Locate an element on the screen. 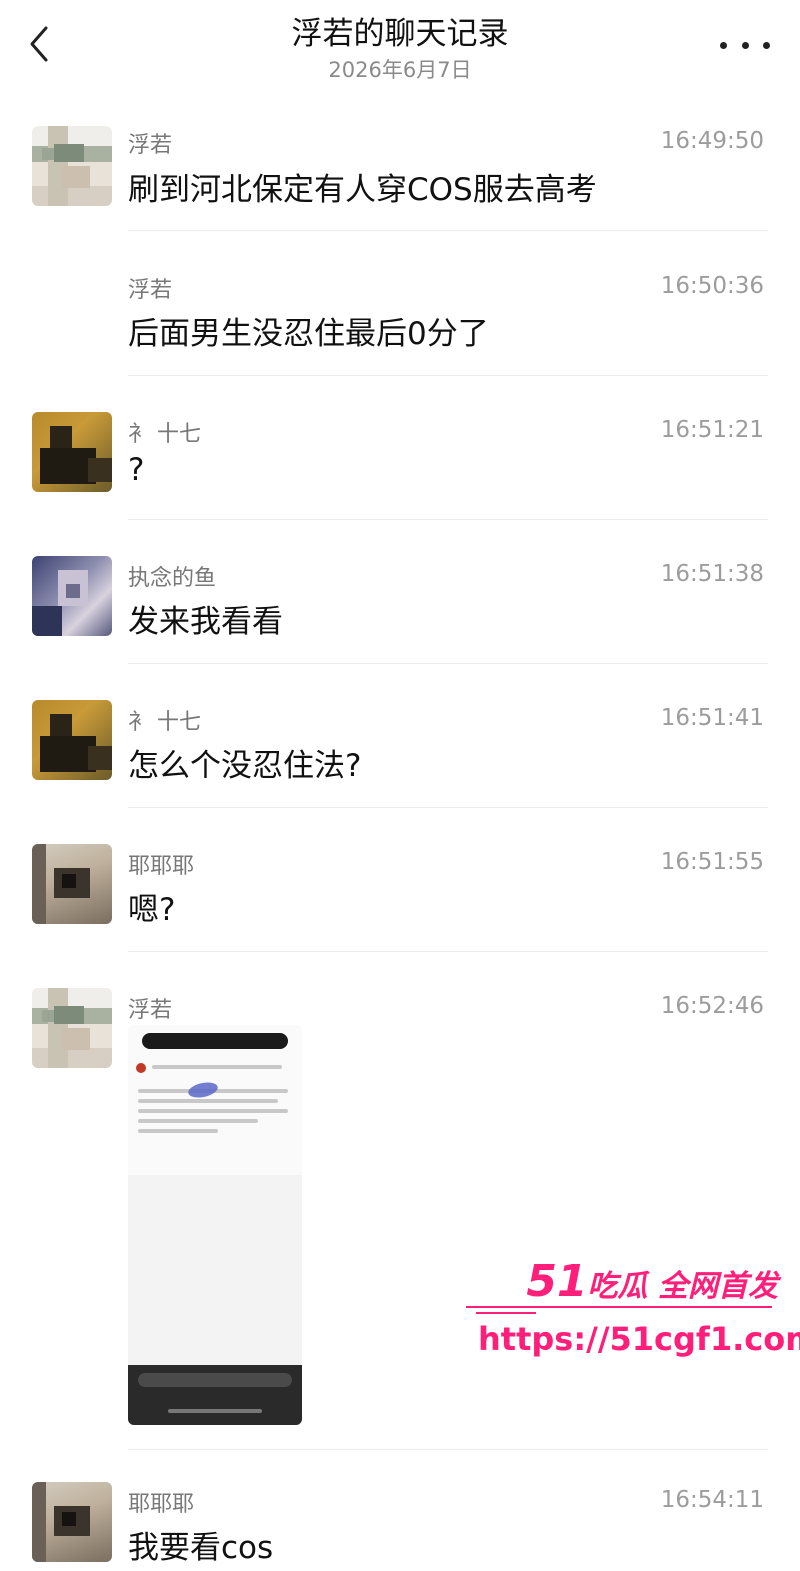 This screenshot has height=1571, width=800. watermark-number: 51 is located at coordinates (557, 1281).